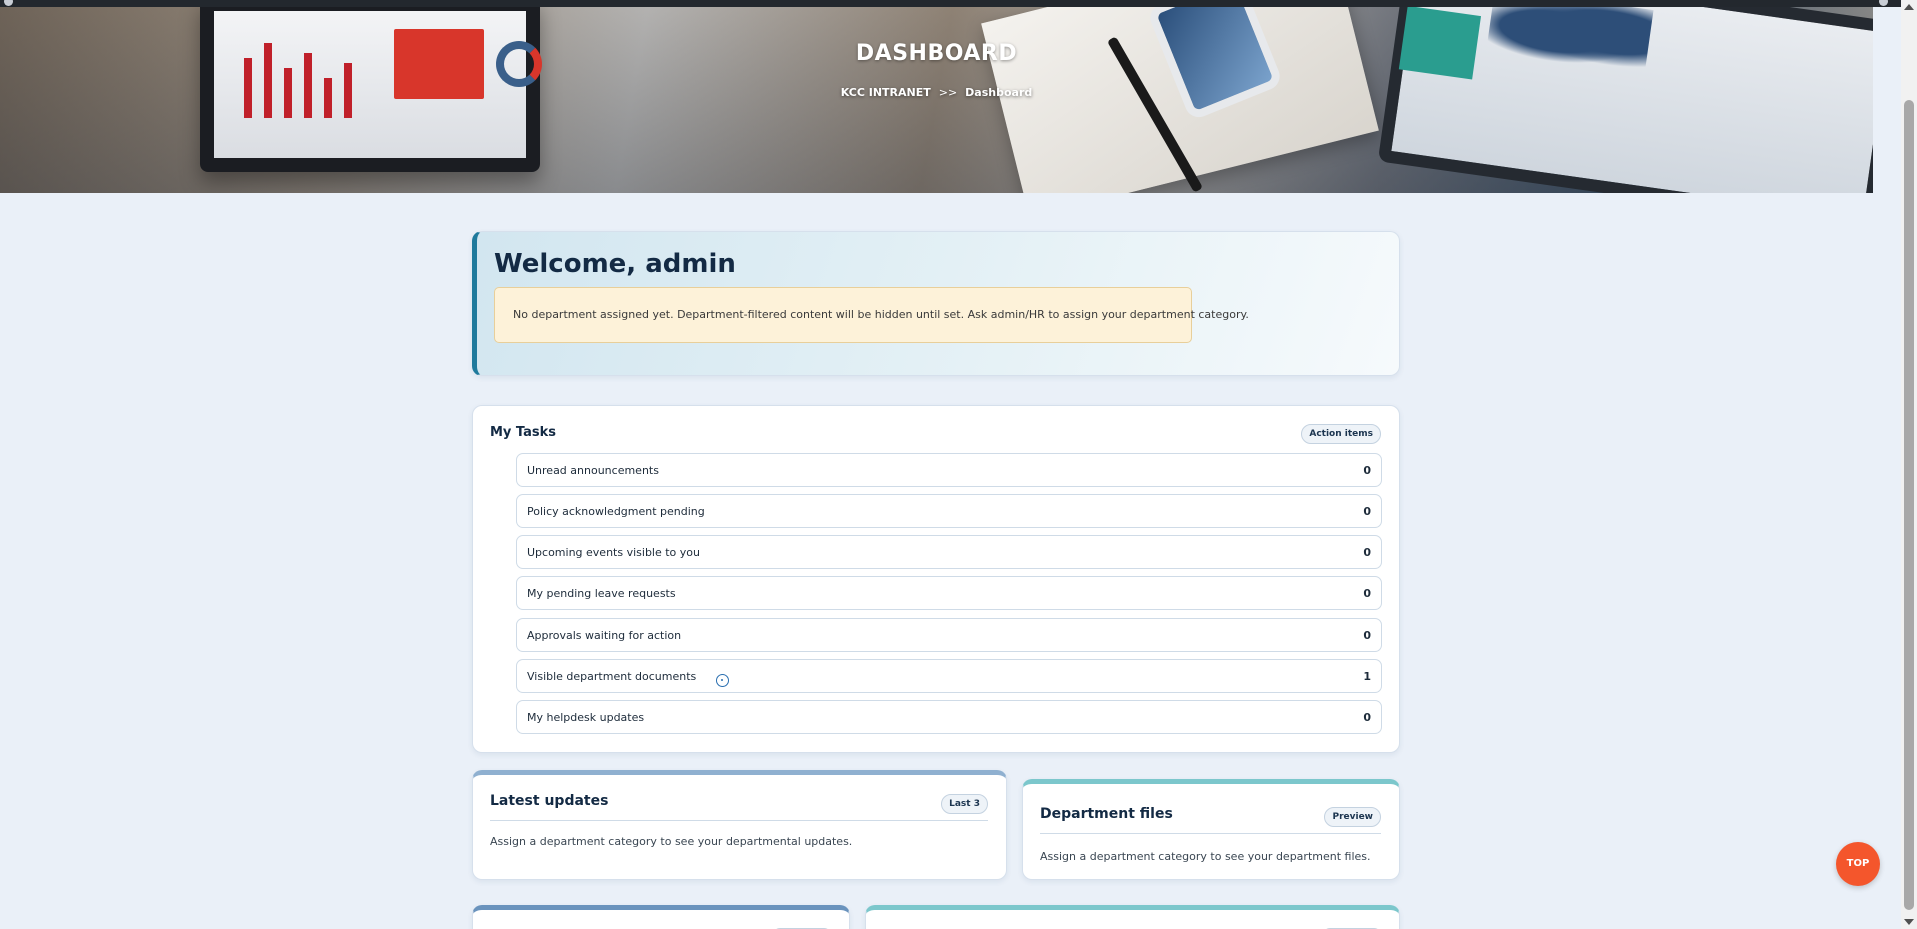  I want to click on task-label: Policy acknowledgment pending, so click(616, 511).